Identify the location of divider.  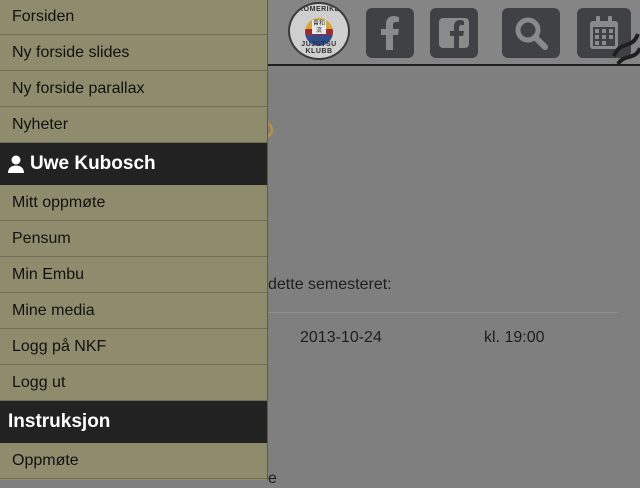
(443, 312).